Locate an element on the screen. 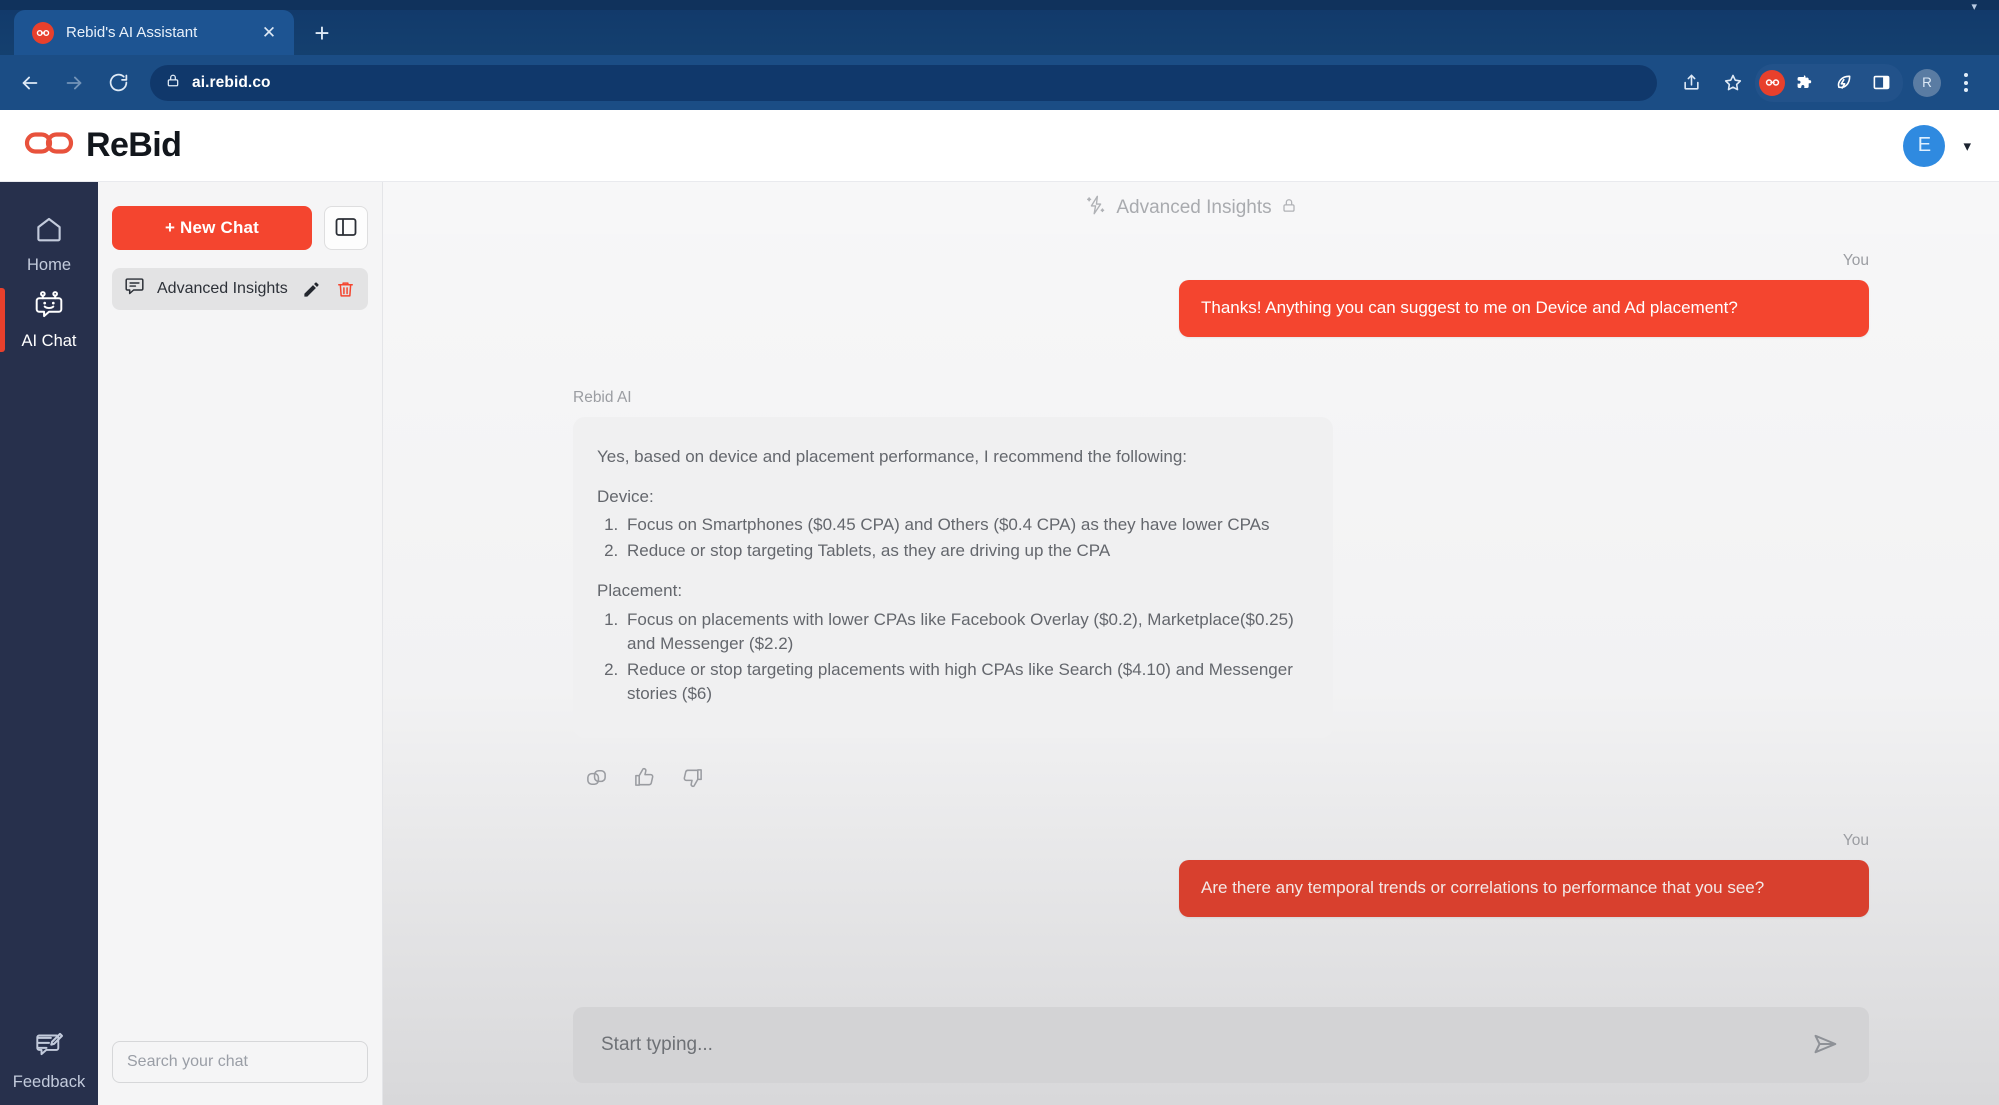 This screenshot has width=1999, height=1105. app-header-right: E ▾ is located at coordinates (1937, 145).